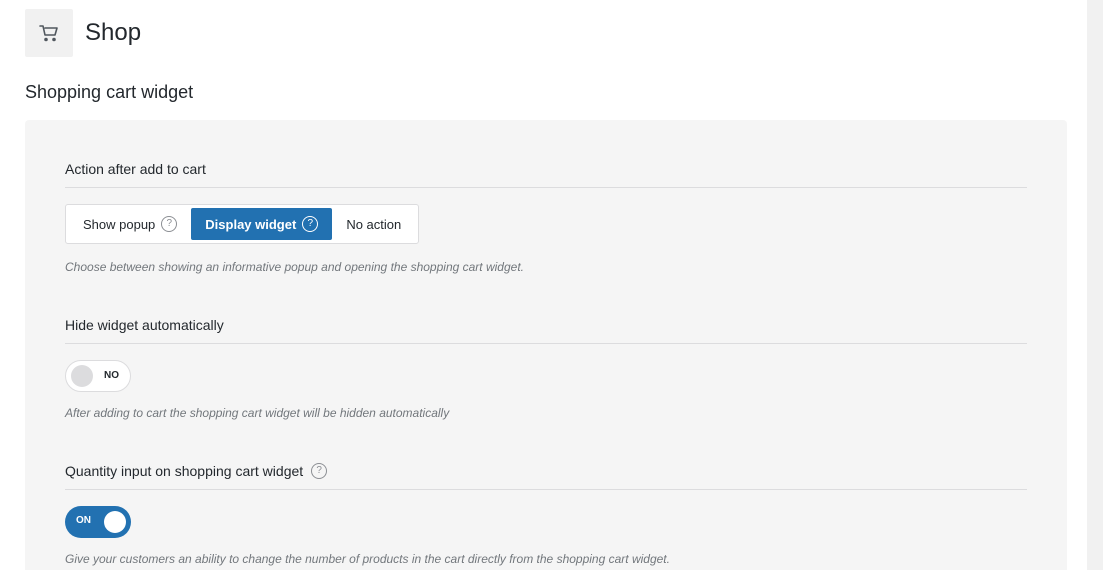 The height and width of the screenshot is (570, 1103). I want to click on show-popup-label: Show popup, so click(119, 224).